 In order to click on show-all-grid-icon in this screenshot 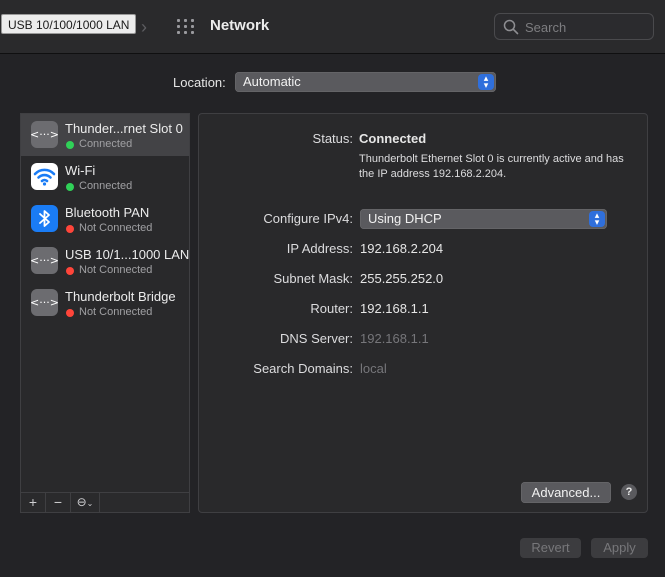, I will do `click(186, 27)`.